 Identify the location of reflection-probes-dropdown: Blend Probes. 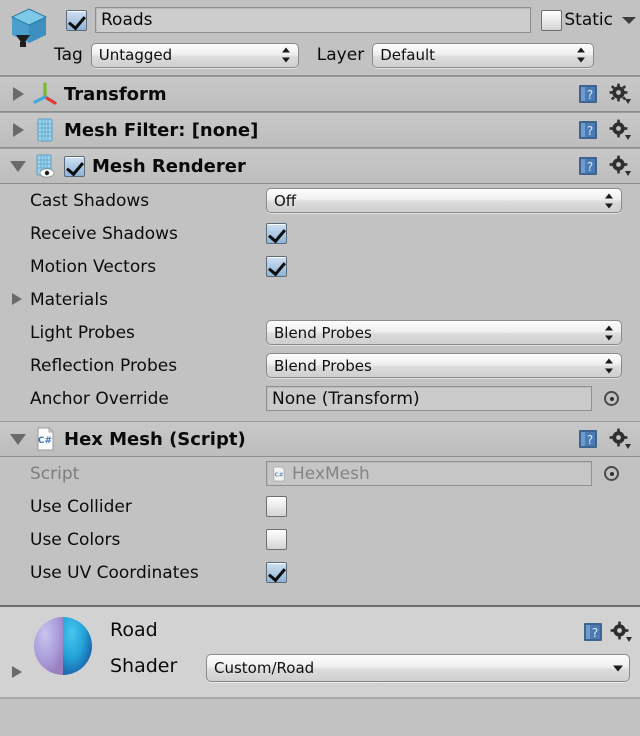
(444, 365).